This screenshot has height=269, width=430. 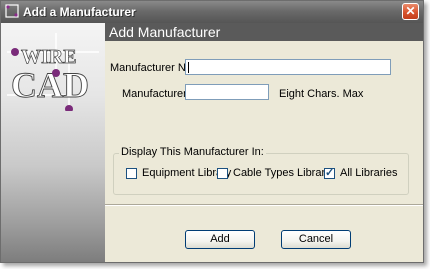 I want to click on add-button: Add, so click(x=220, y=239).